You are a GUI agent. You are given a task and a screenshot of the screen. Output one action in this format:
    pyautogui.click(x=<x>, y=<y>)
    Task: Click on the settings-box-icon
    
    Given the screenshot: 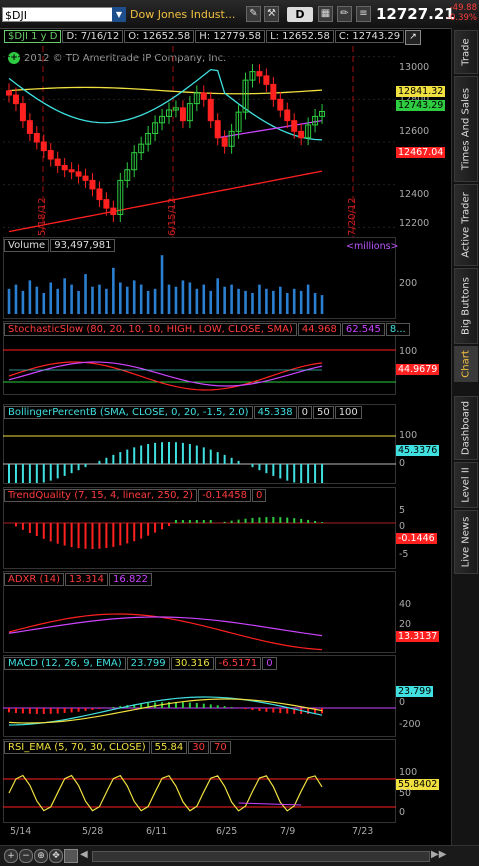 What is the action you would take?
    pyautogui.click(x=71, y=856)
    